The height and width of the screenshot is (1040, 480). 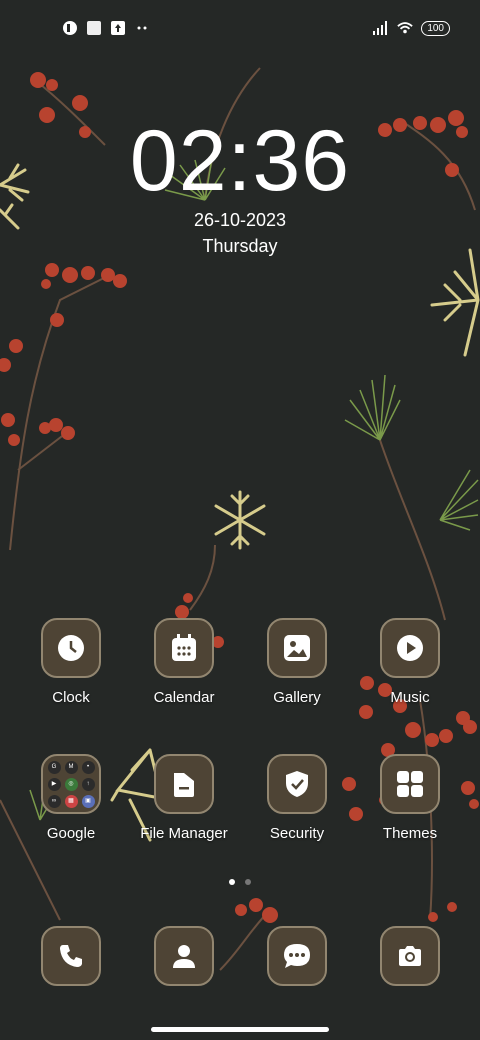 I want to click on dock-contacts, so click(x=184, y=956).